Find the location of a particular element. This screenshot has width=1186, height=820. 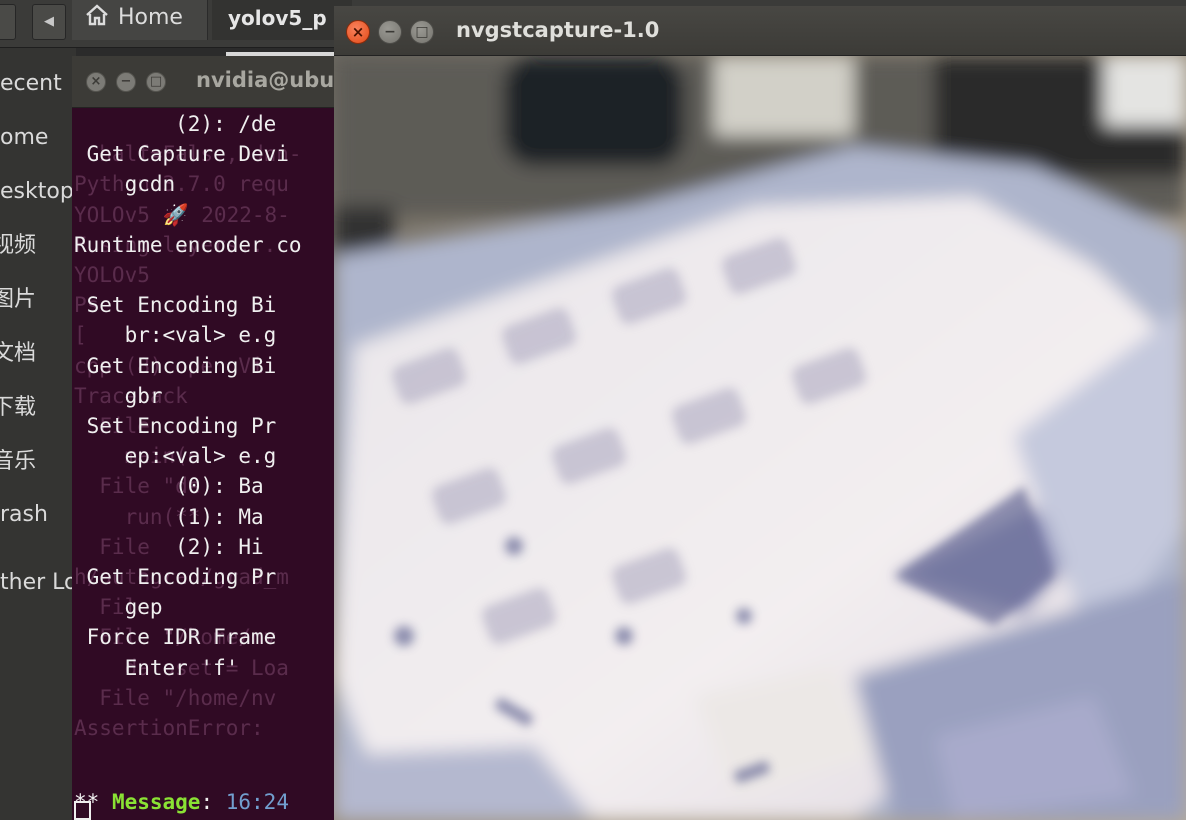

terminal-line: (2): /de is located at coordinates (175, 124).